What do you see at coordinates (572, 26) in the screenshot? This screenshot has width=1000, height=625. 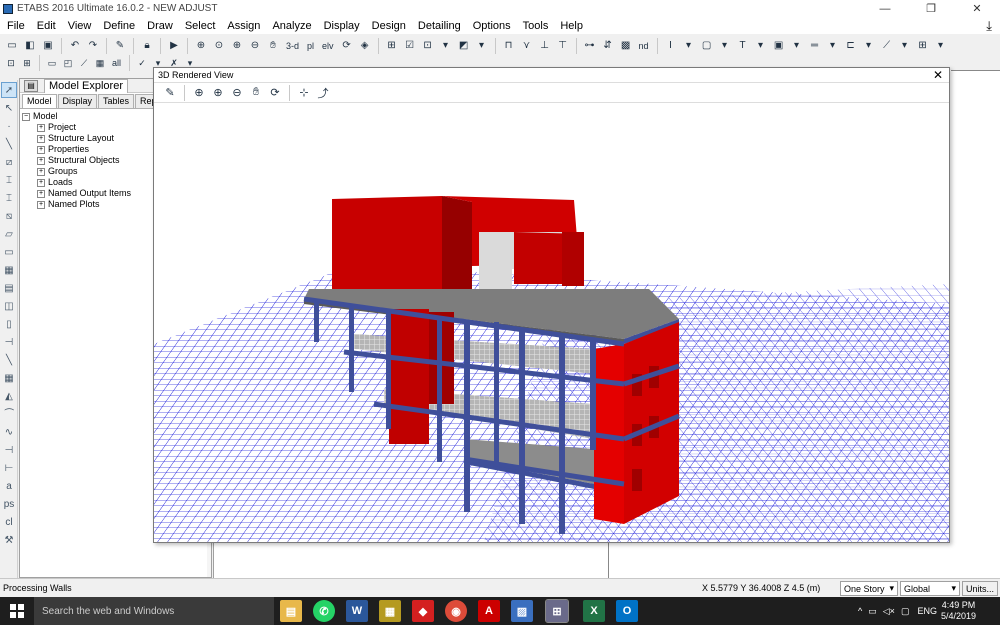 I see `menu-help: Help` at bounding box center [572, 26].